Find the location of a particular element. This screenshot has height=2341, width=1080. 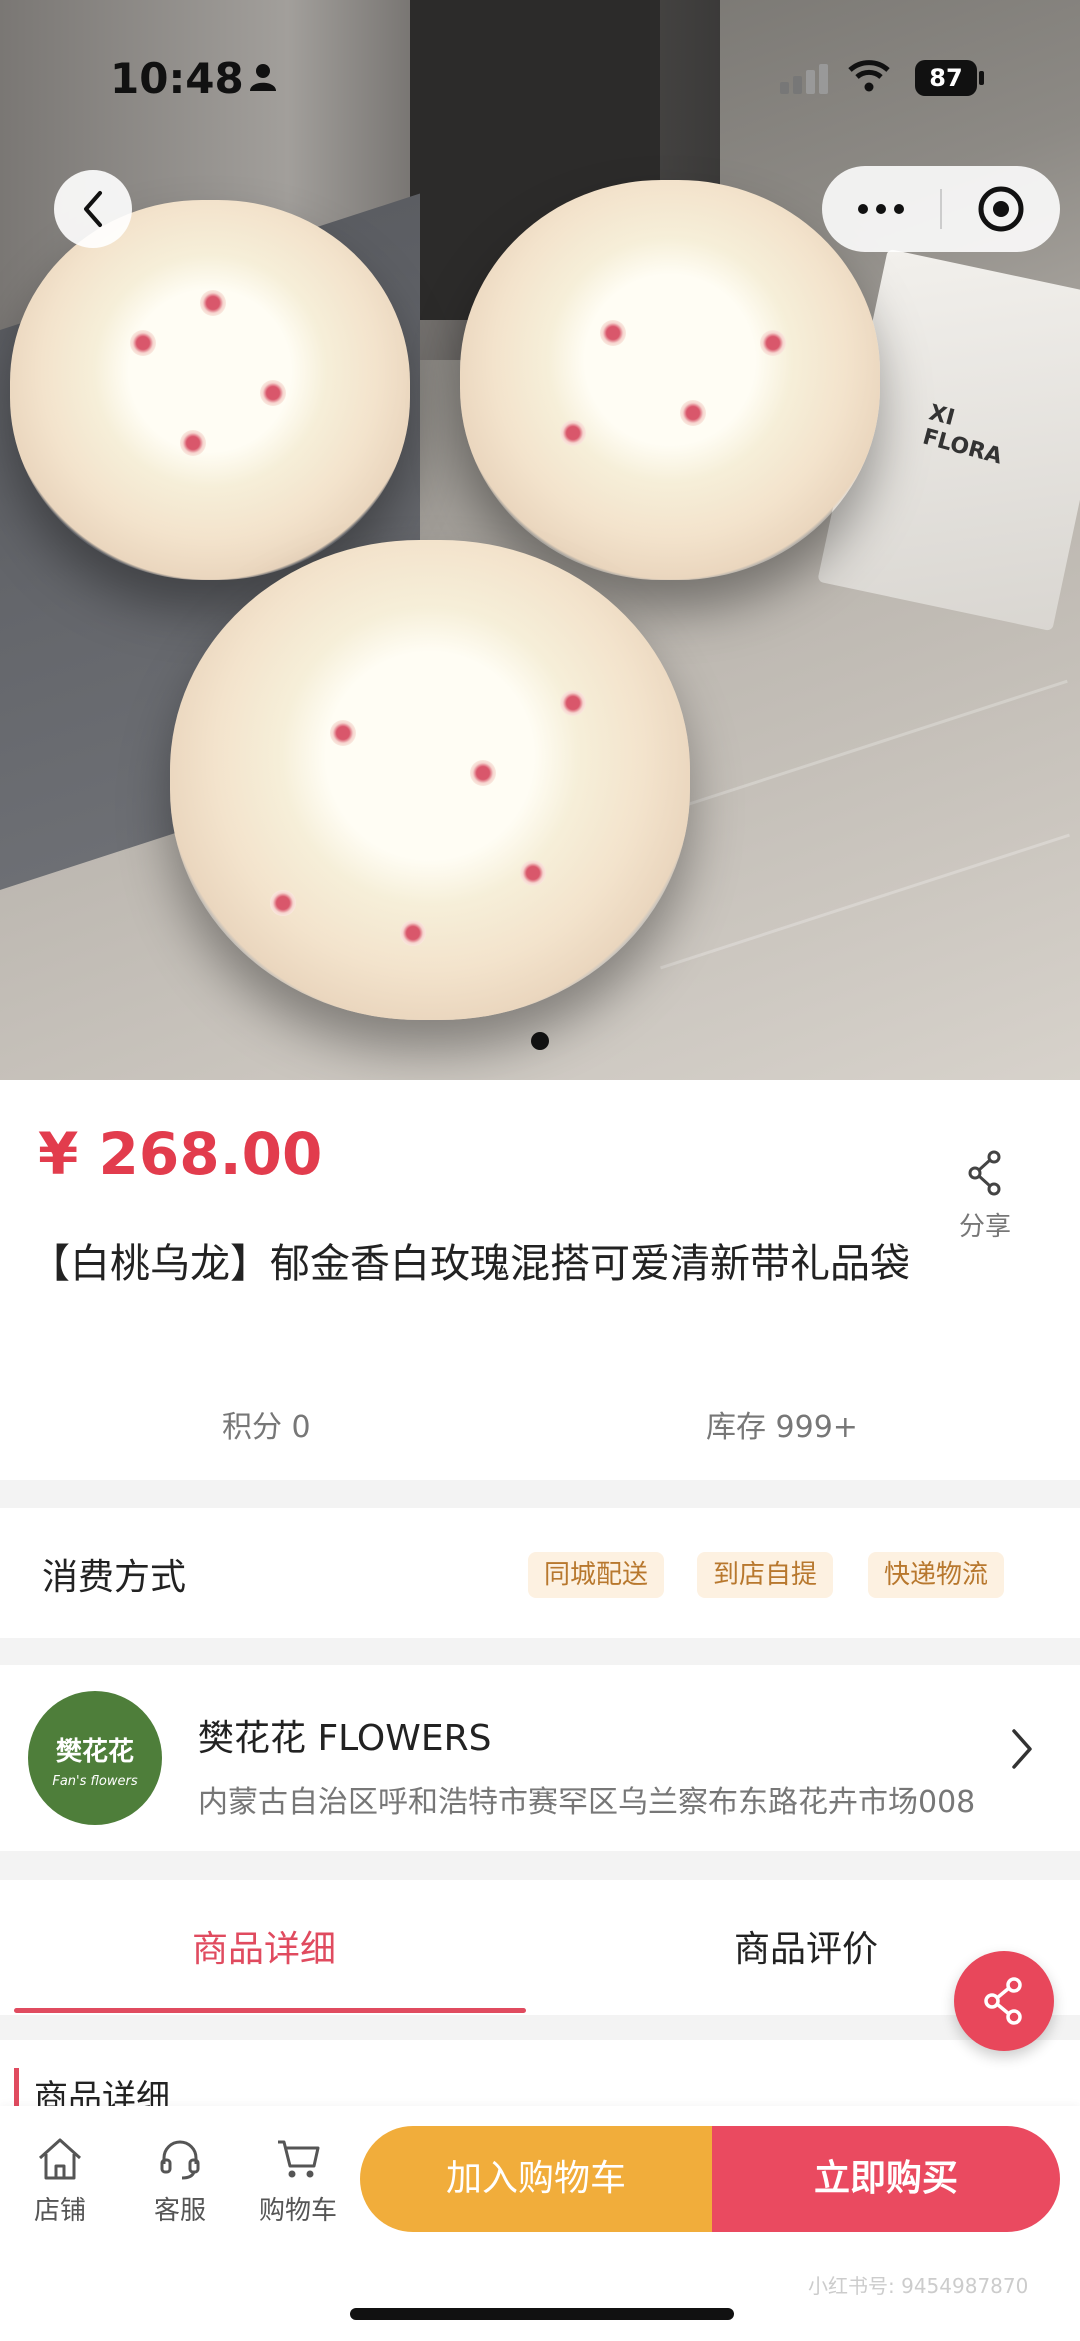

nav-store-label: 店铺 is located at coordinates (59, 2211).